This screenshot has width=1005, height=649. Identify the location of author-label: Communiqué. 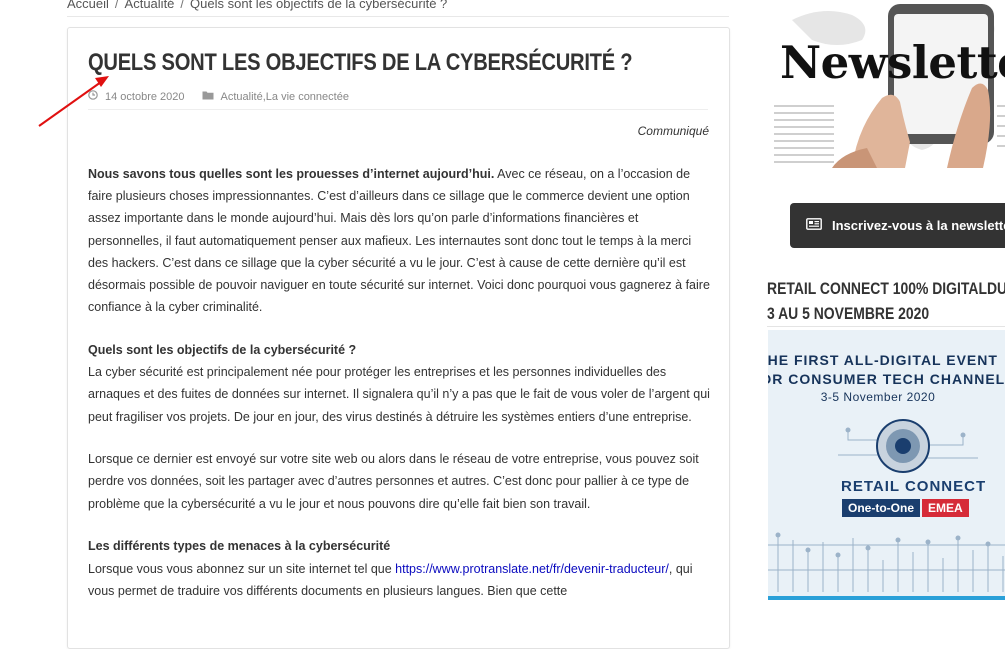
(673, 131).